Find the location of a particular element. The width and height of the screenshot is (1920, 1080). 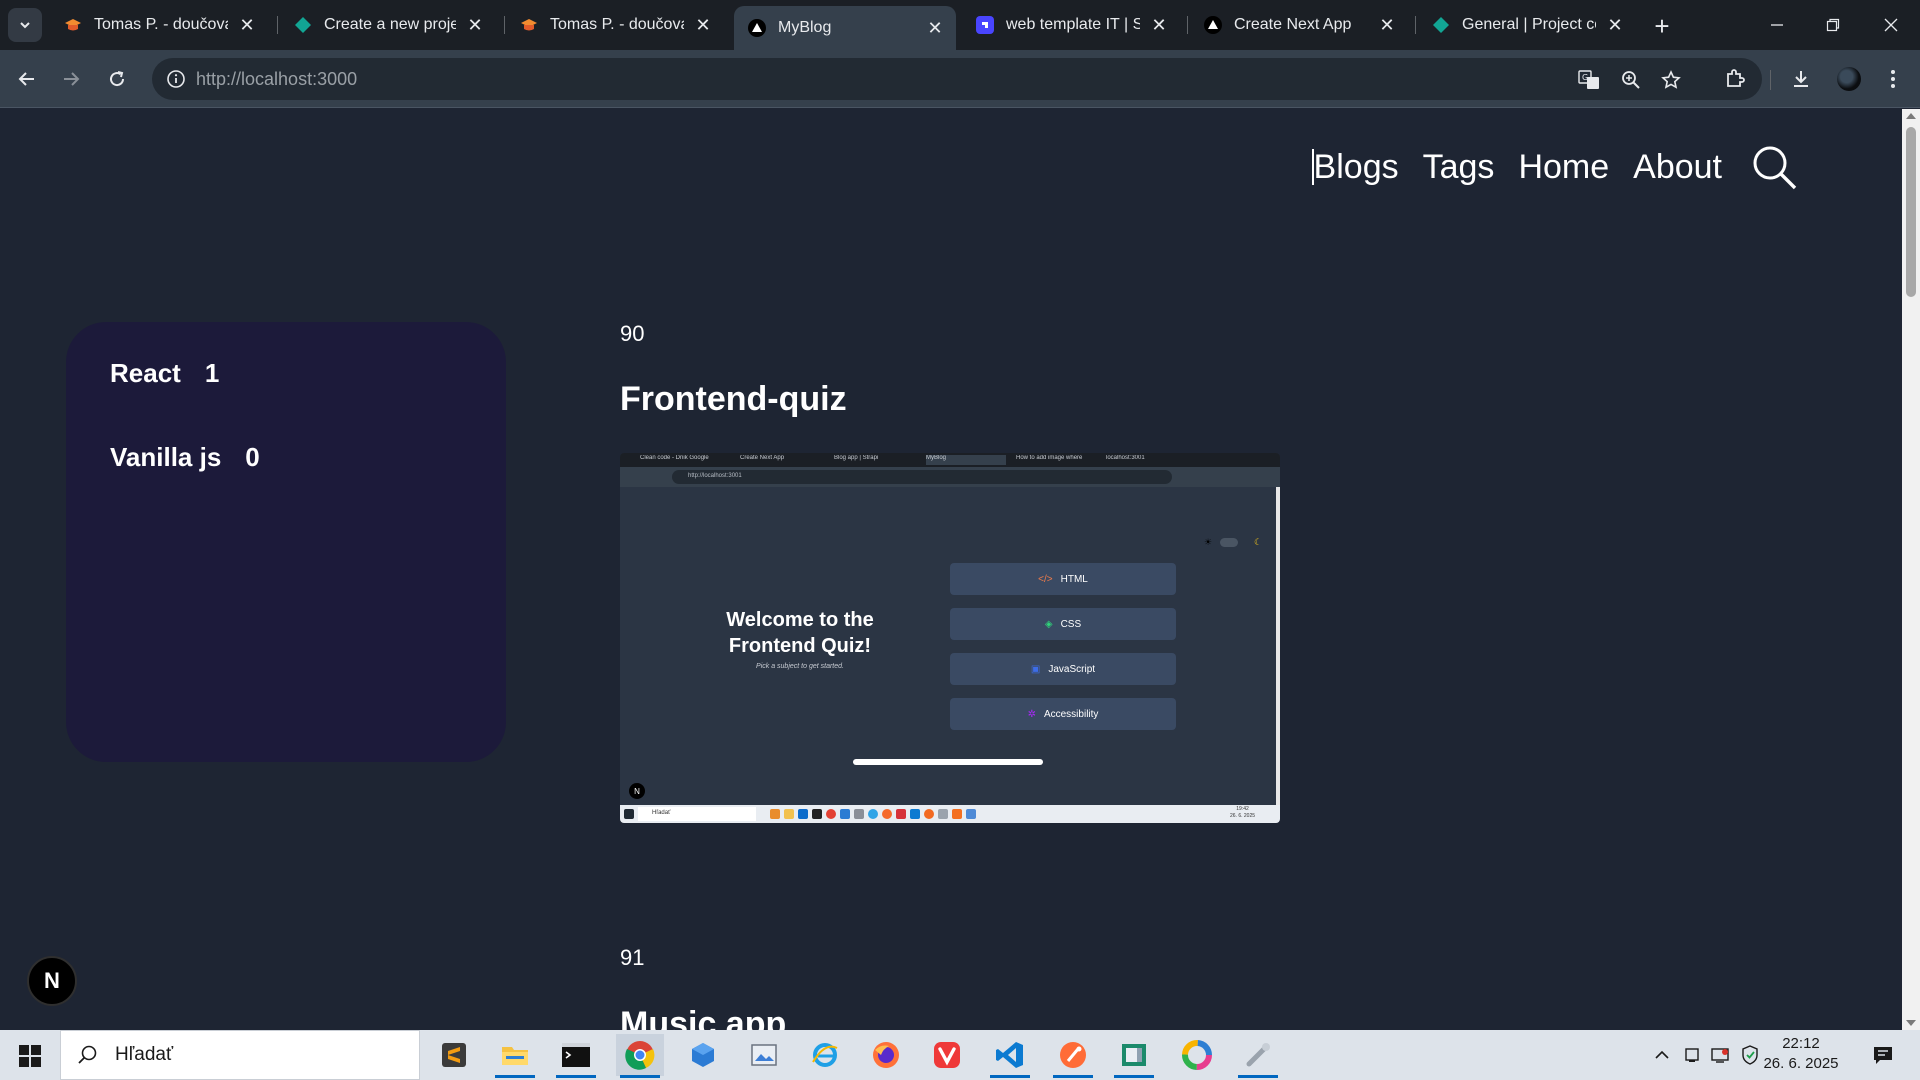

forward-button is located at coordinates (71, 79).